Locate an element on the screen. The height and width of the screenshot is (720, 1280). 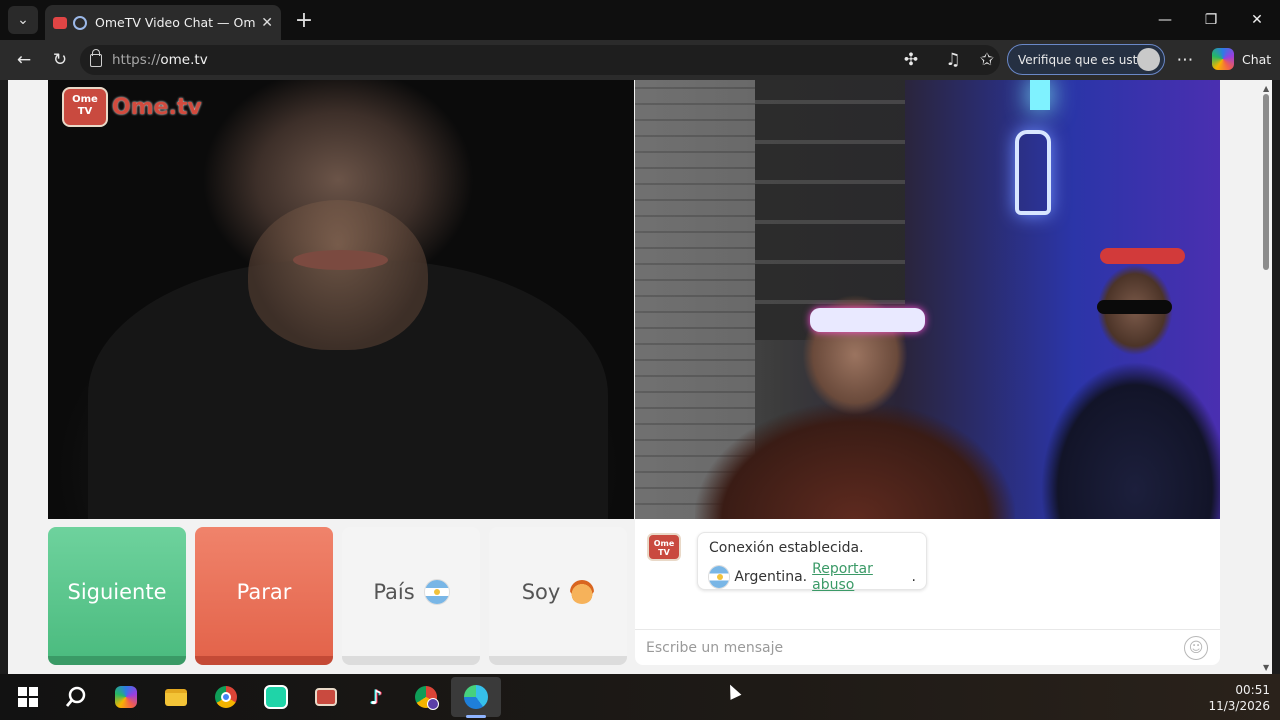
gender-button: Soy is located at coordinates (558, 596).